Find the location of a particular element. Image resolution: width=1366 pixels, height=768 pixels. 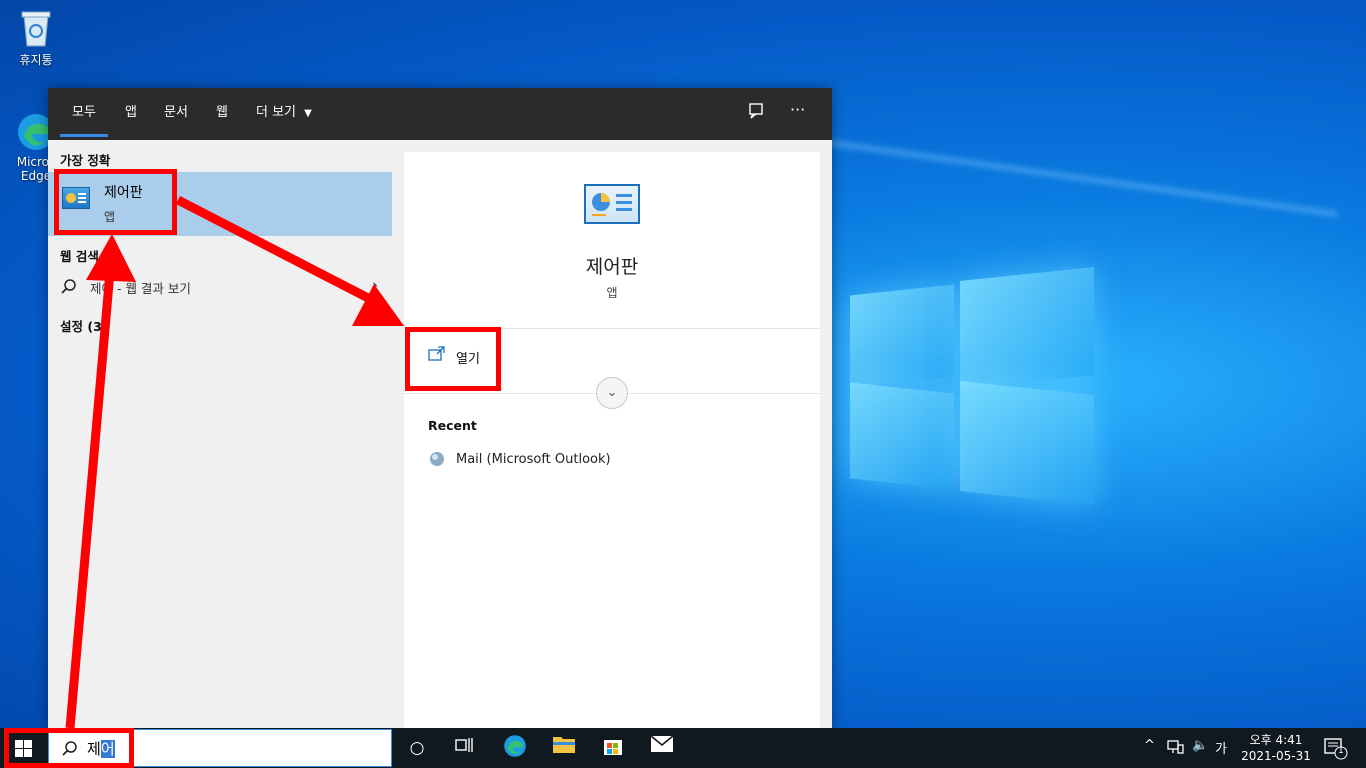

task-view-icon is located at coordinates (464, 748).